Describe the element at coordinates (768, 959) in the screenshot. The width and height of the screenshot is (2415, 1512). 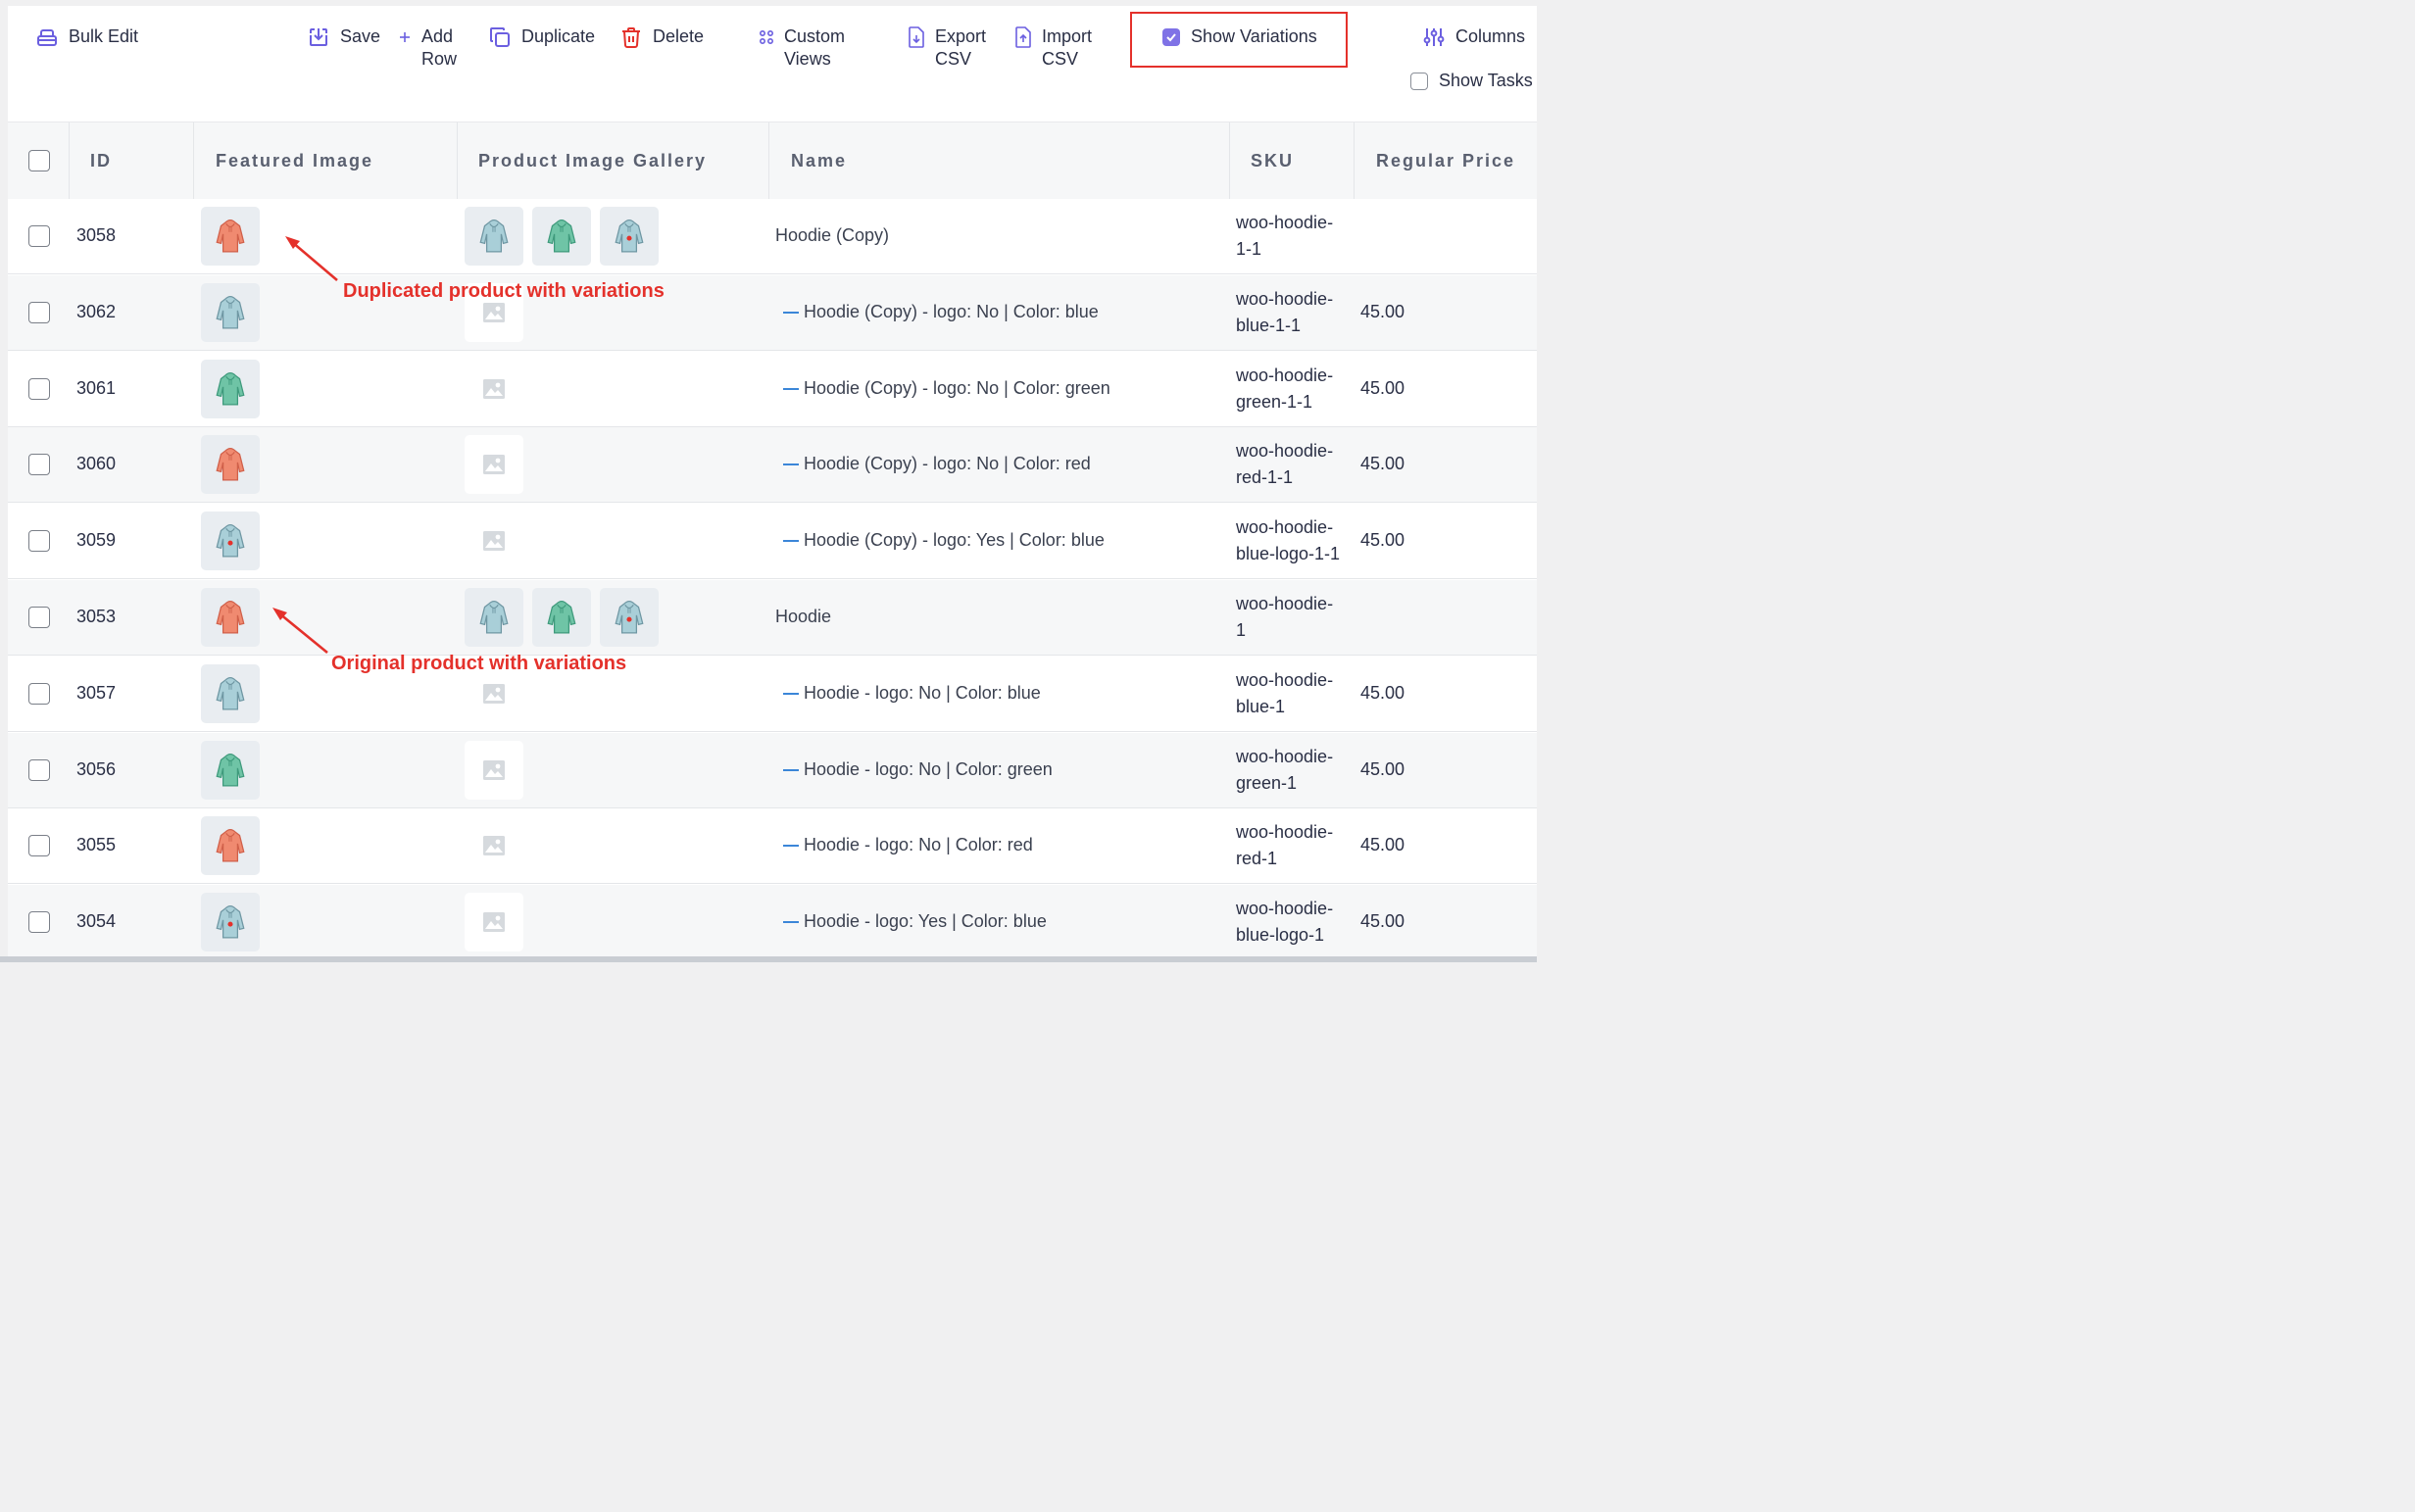
I see `horizontal-scrollbar` at that location.